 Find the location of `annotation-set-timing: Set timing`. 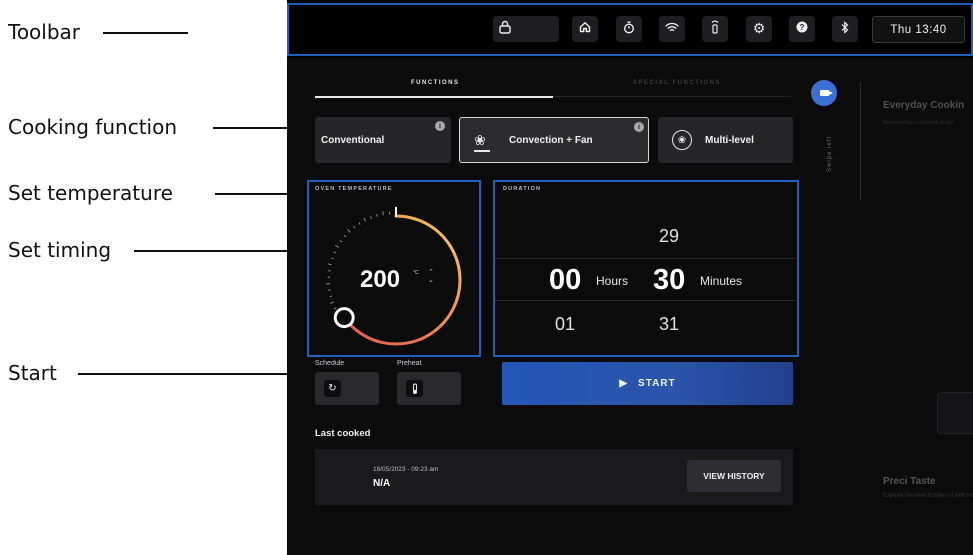

annotation-set-timing: Set timing is located at coordinates (258, 250).